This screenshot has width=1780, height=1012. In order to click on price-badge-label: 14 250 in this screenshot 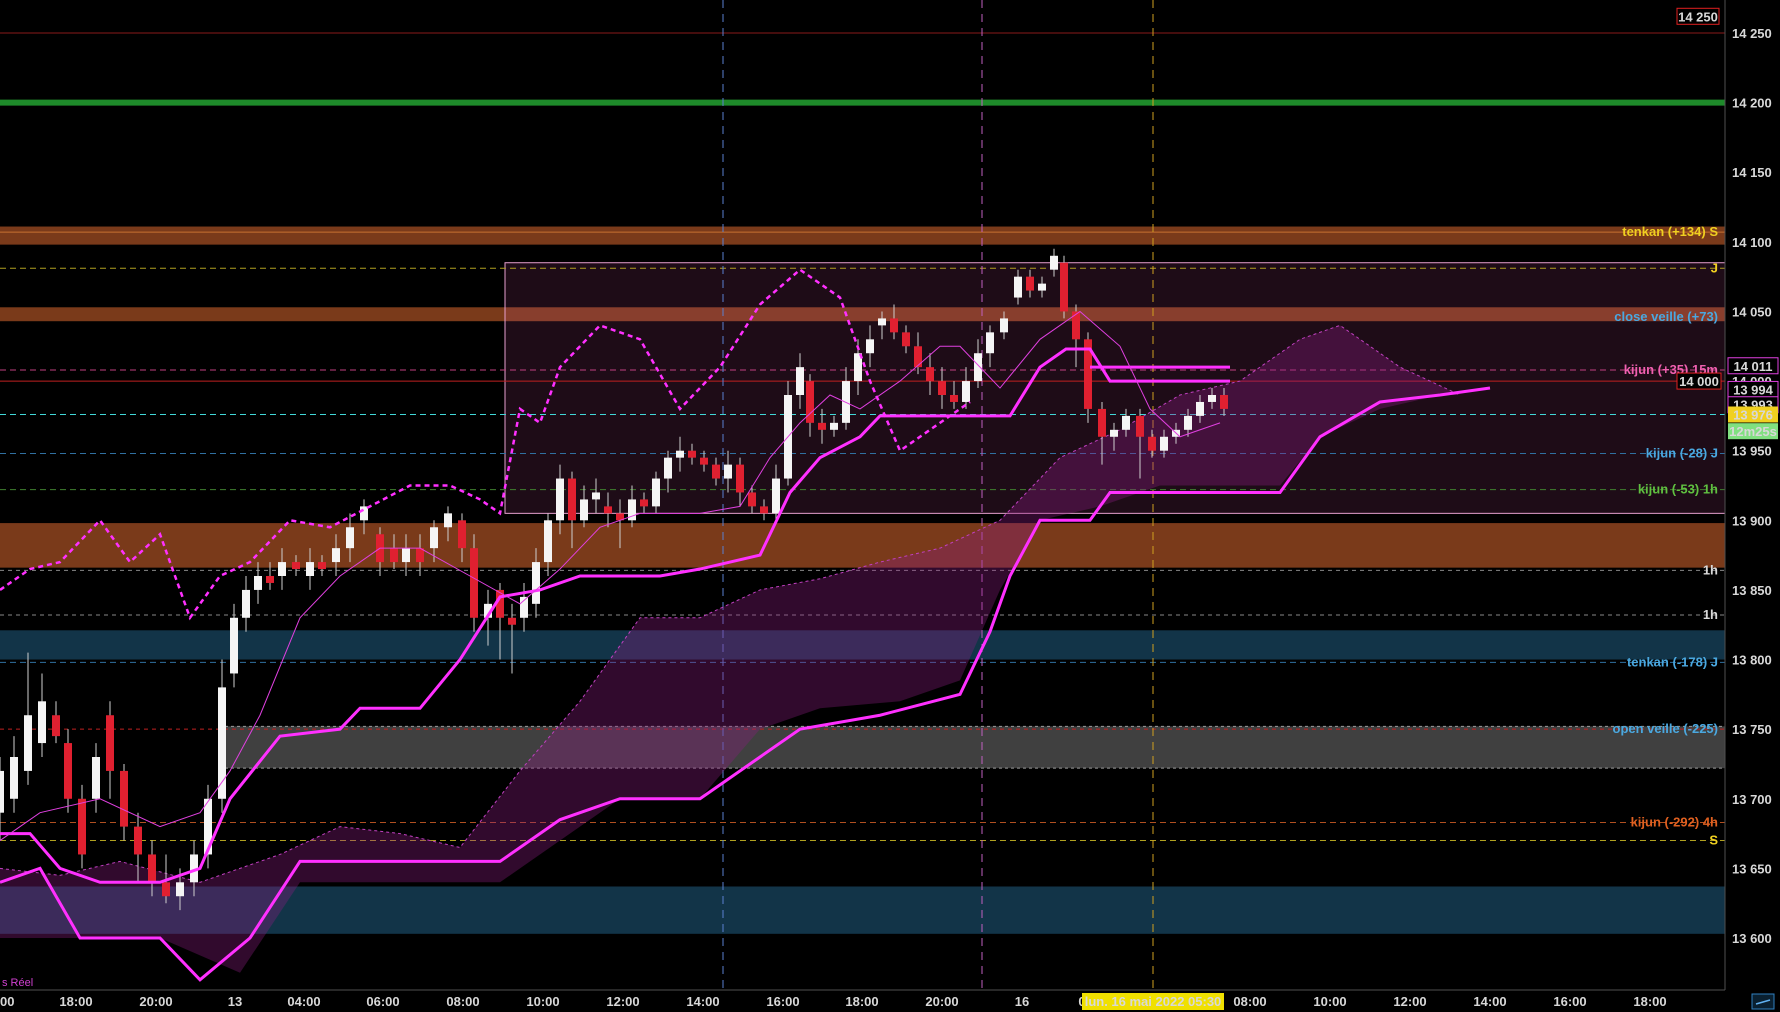, I will do `click(1698, 16)`.